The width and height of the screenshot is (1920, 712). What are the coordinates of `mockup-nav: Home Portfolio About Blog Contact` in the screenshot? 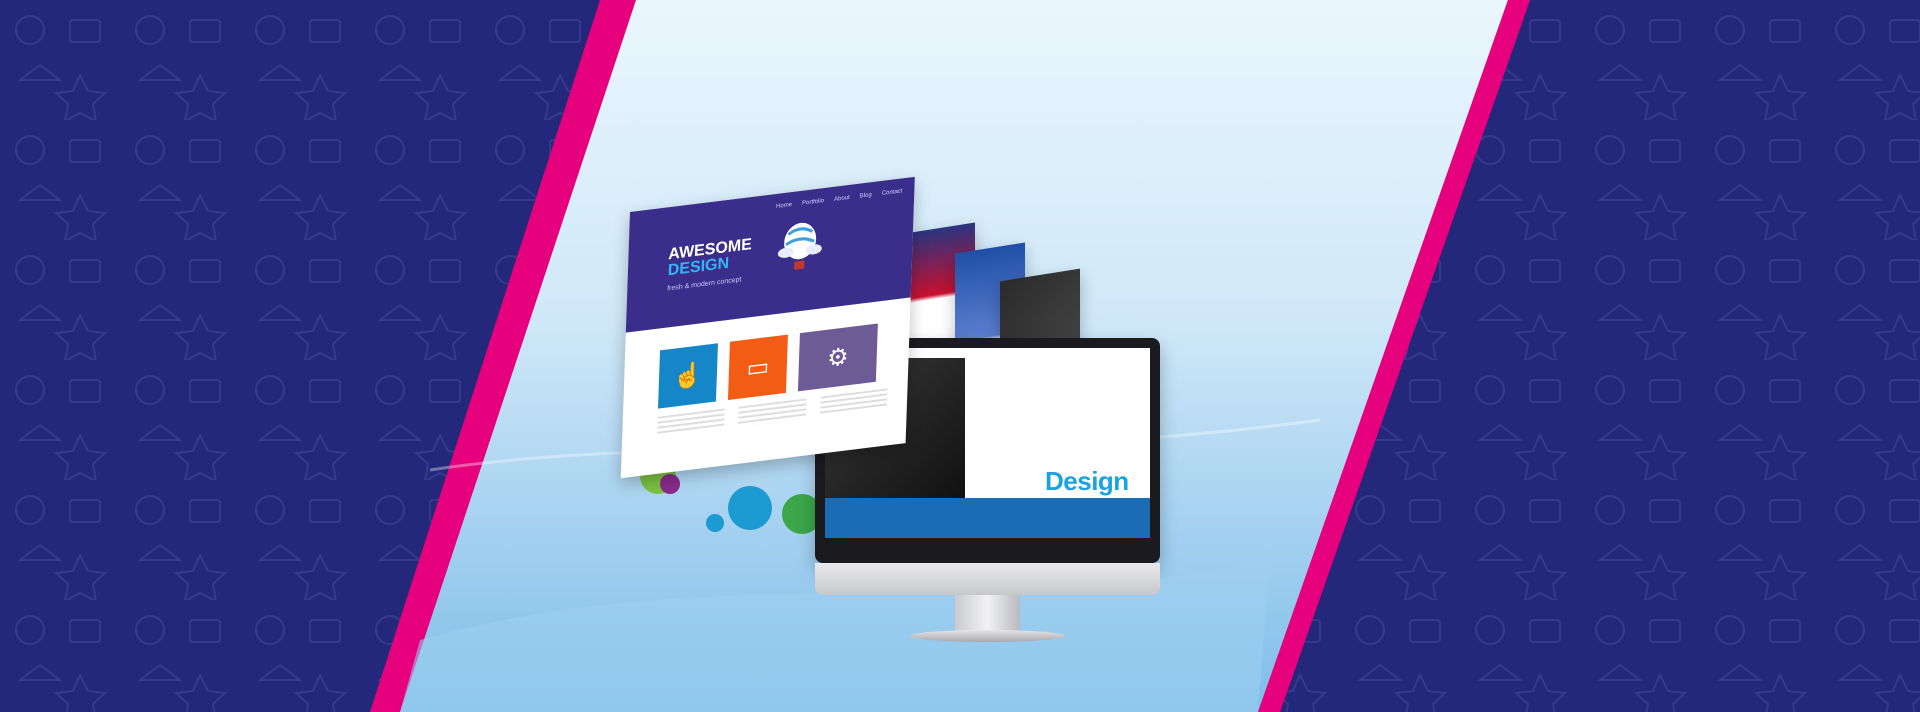 It's located at (839, 199).